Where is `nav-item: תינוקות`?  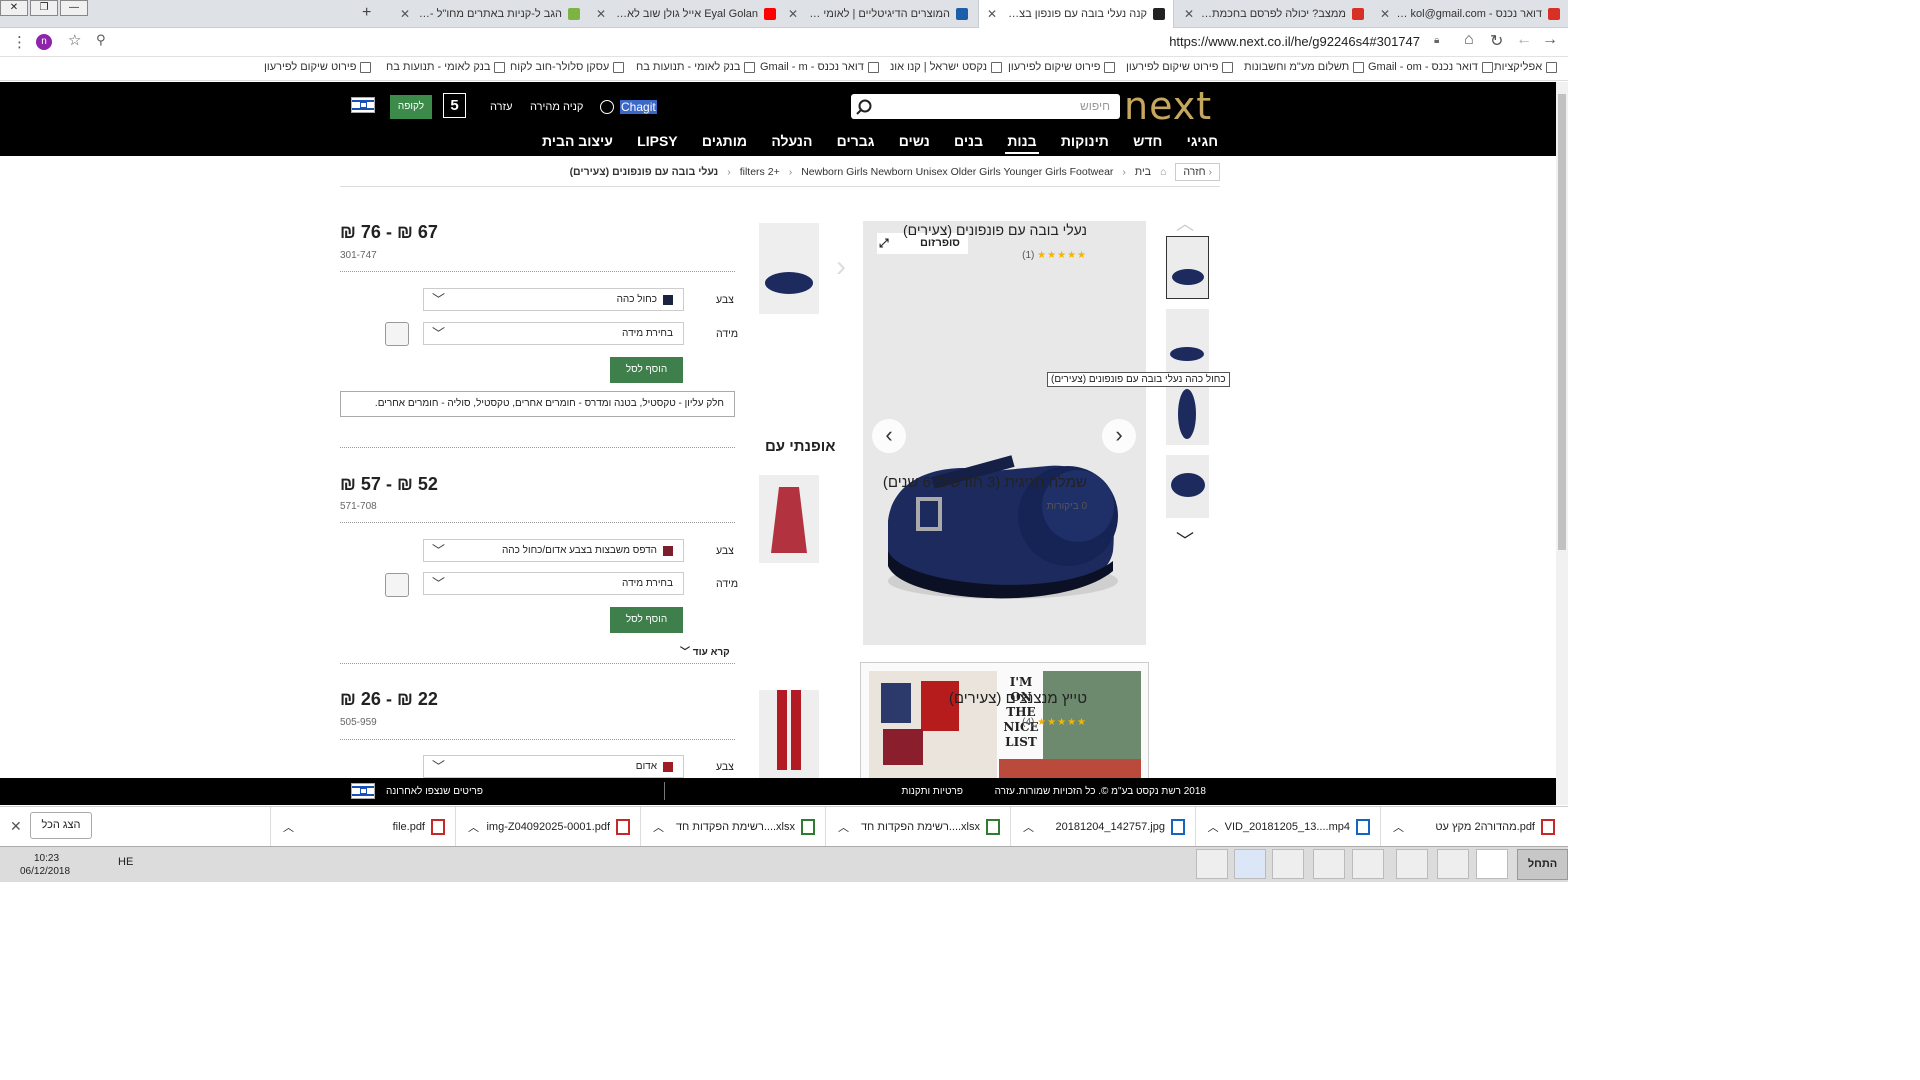
nav-item: תינוקות is located at coordinates (1085, 142).